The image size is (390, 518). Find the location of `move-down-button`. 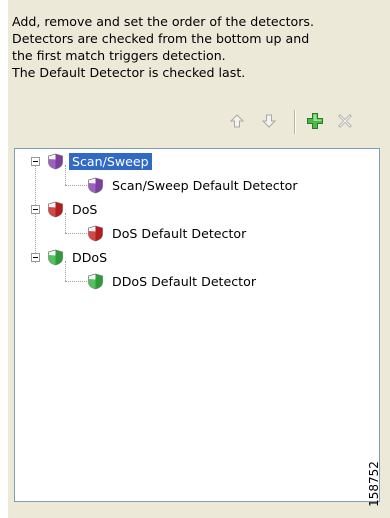

move-down-button is located at coordinates (269, 121).